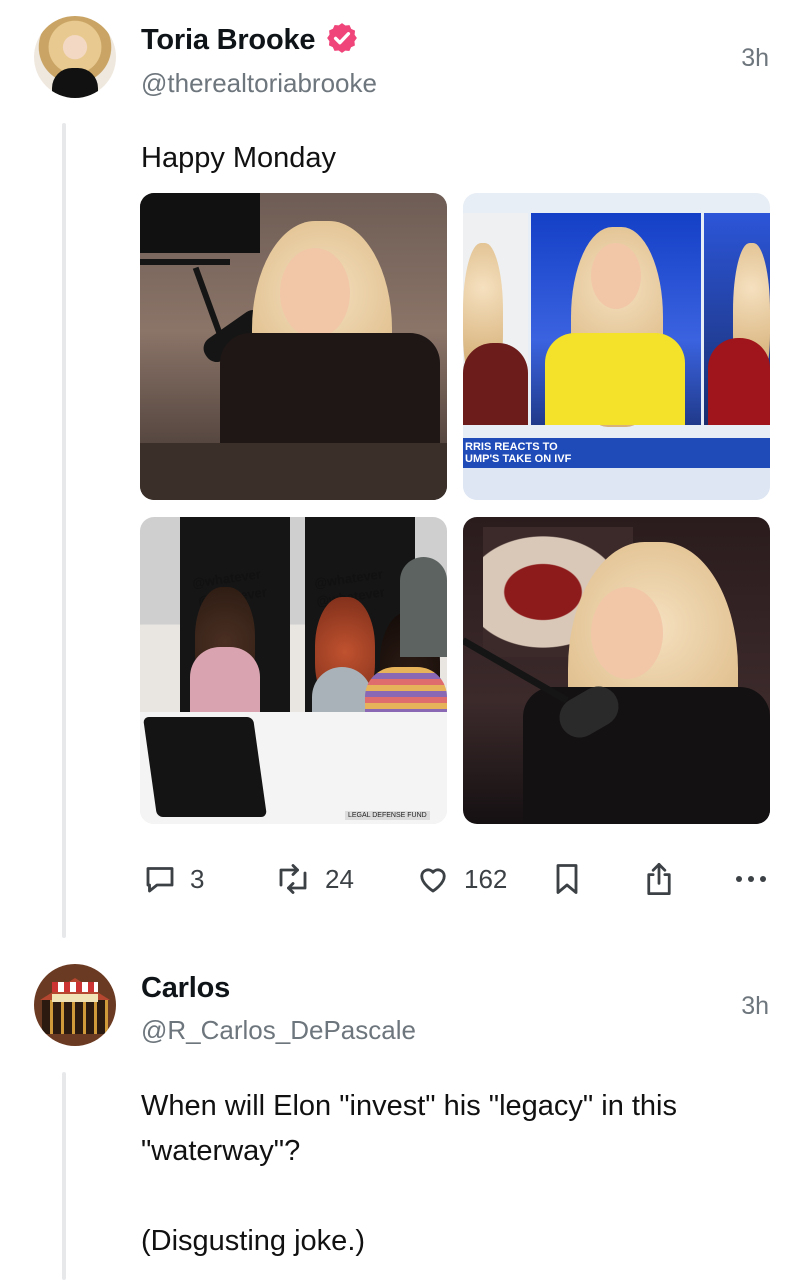 The height and width of the screenshot is (1280, 803). What do you see at coordinates (75, 1005) in the screenshot?
I see `avatar` at bounding box center [75, 1005].